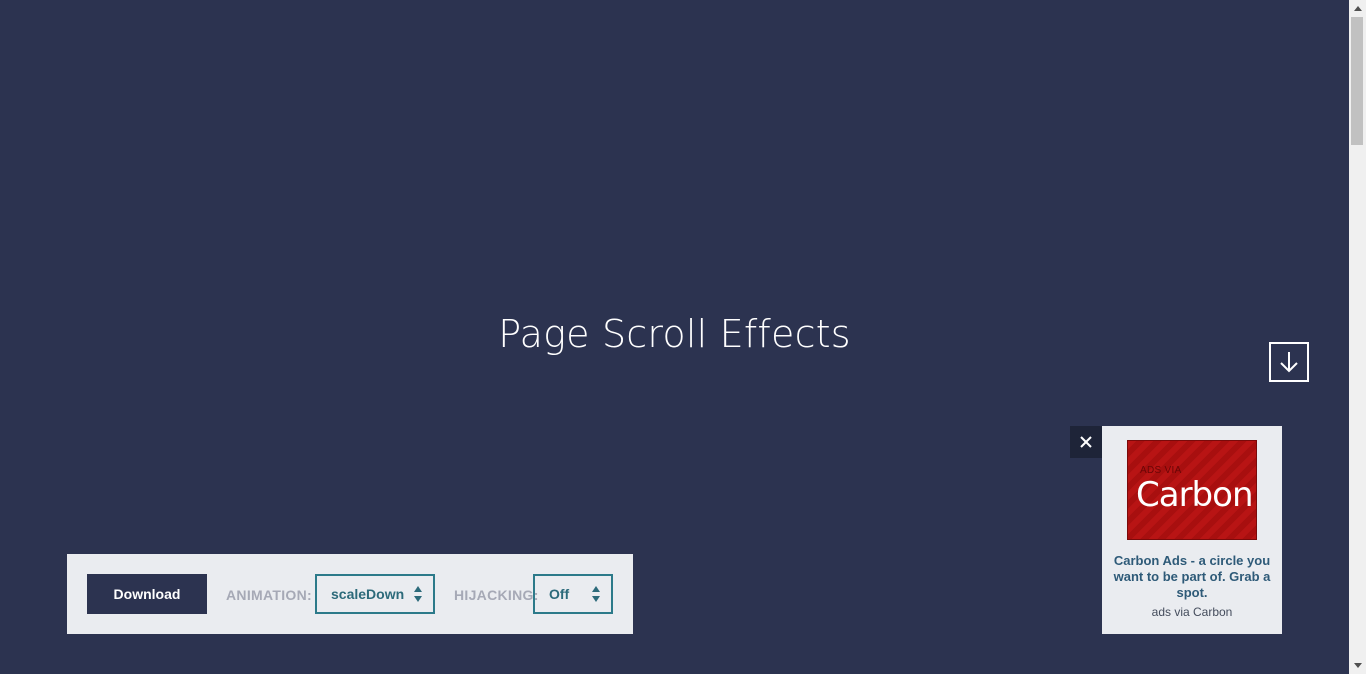  I want to click on scroll-up-icon, so click(1357, 8).